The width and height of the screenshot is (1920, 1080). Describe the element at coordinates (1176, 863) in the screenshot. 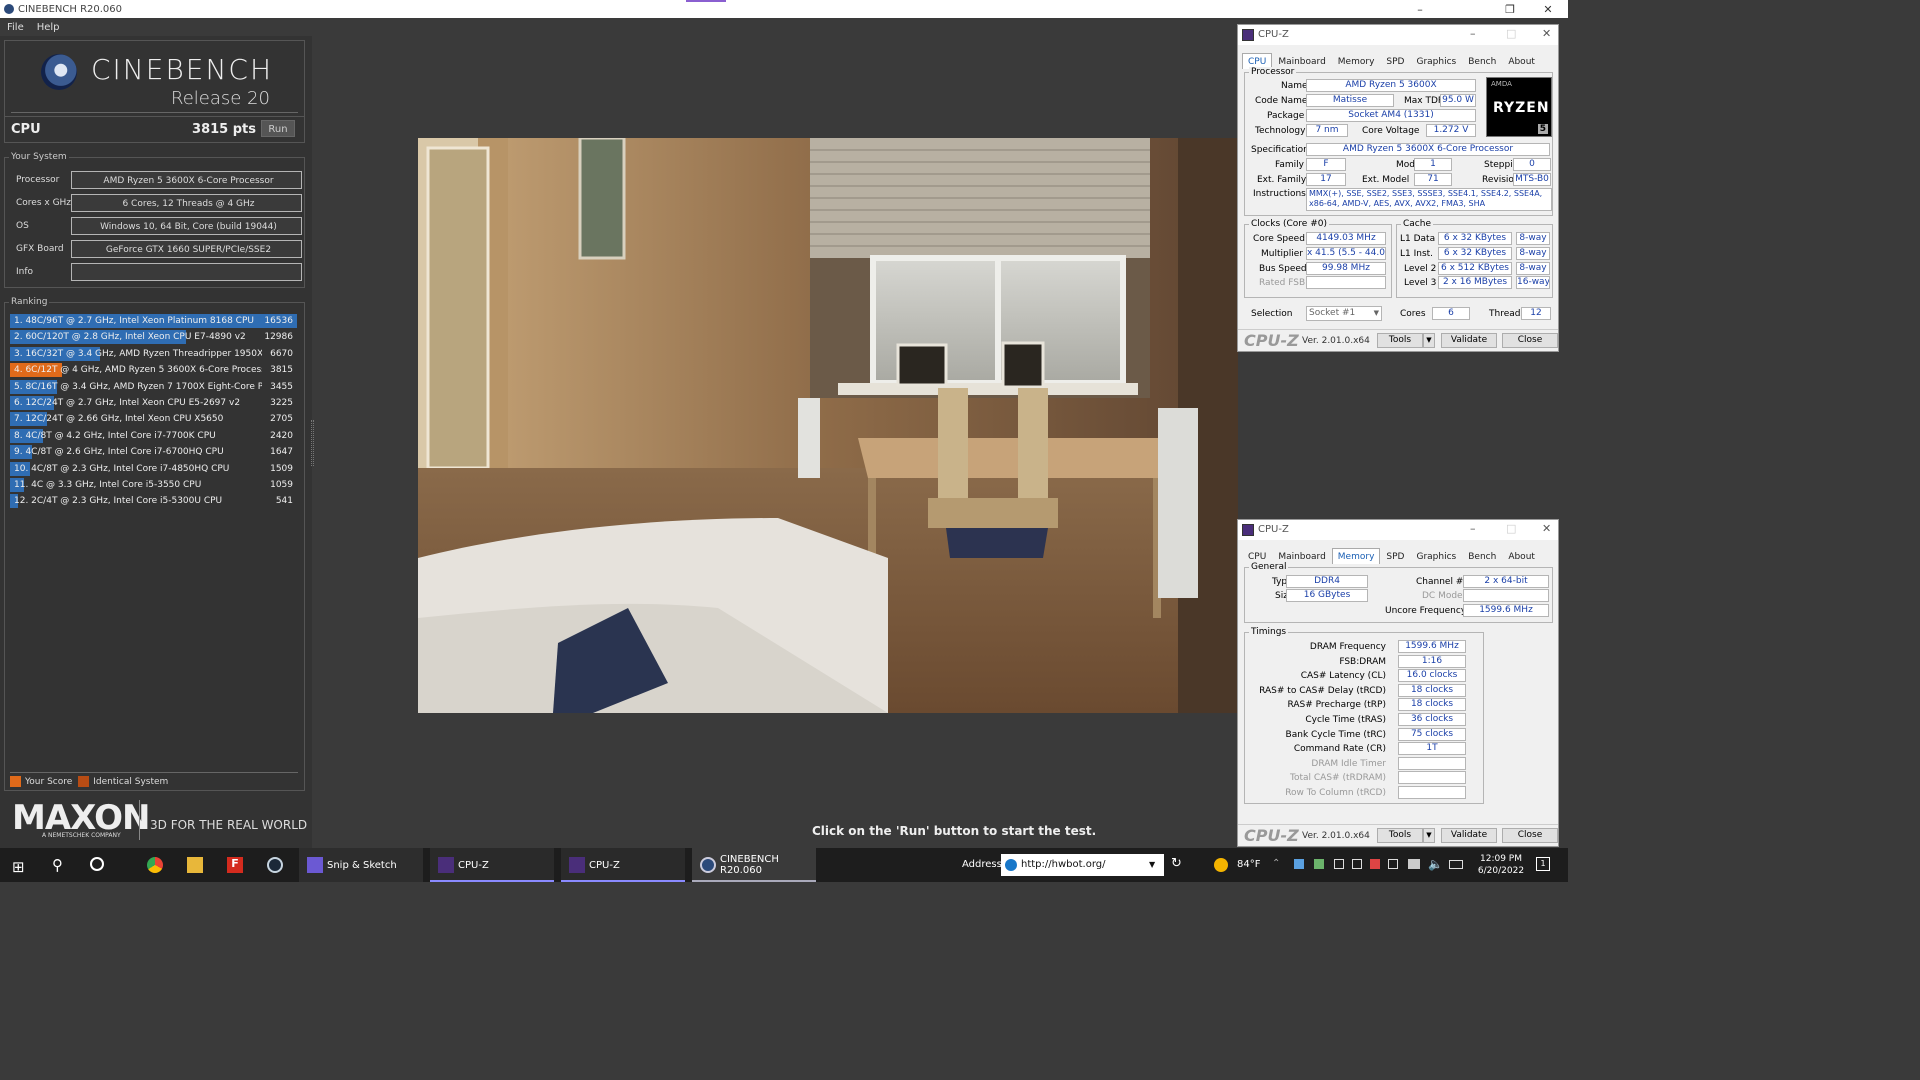

I see `refresh-icon: ↻` at that location.